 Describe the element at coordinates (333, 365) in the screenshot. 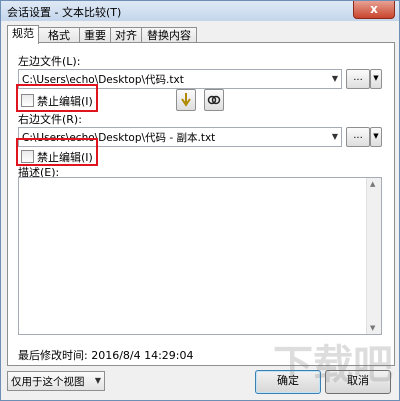

I see `site-watermark: 下载吧` at that location.